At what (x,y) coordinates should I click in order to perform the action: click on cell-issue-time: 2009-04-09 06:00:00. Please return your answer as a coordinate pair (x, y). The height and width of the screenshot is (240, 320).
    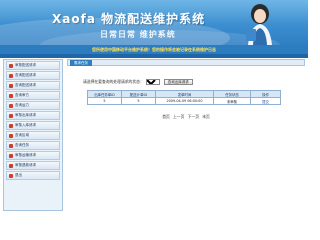
    Looking at the image, I should click on (184, 101).